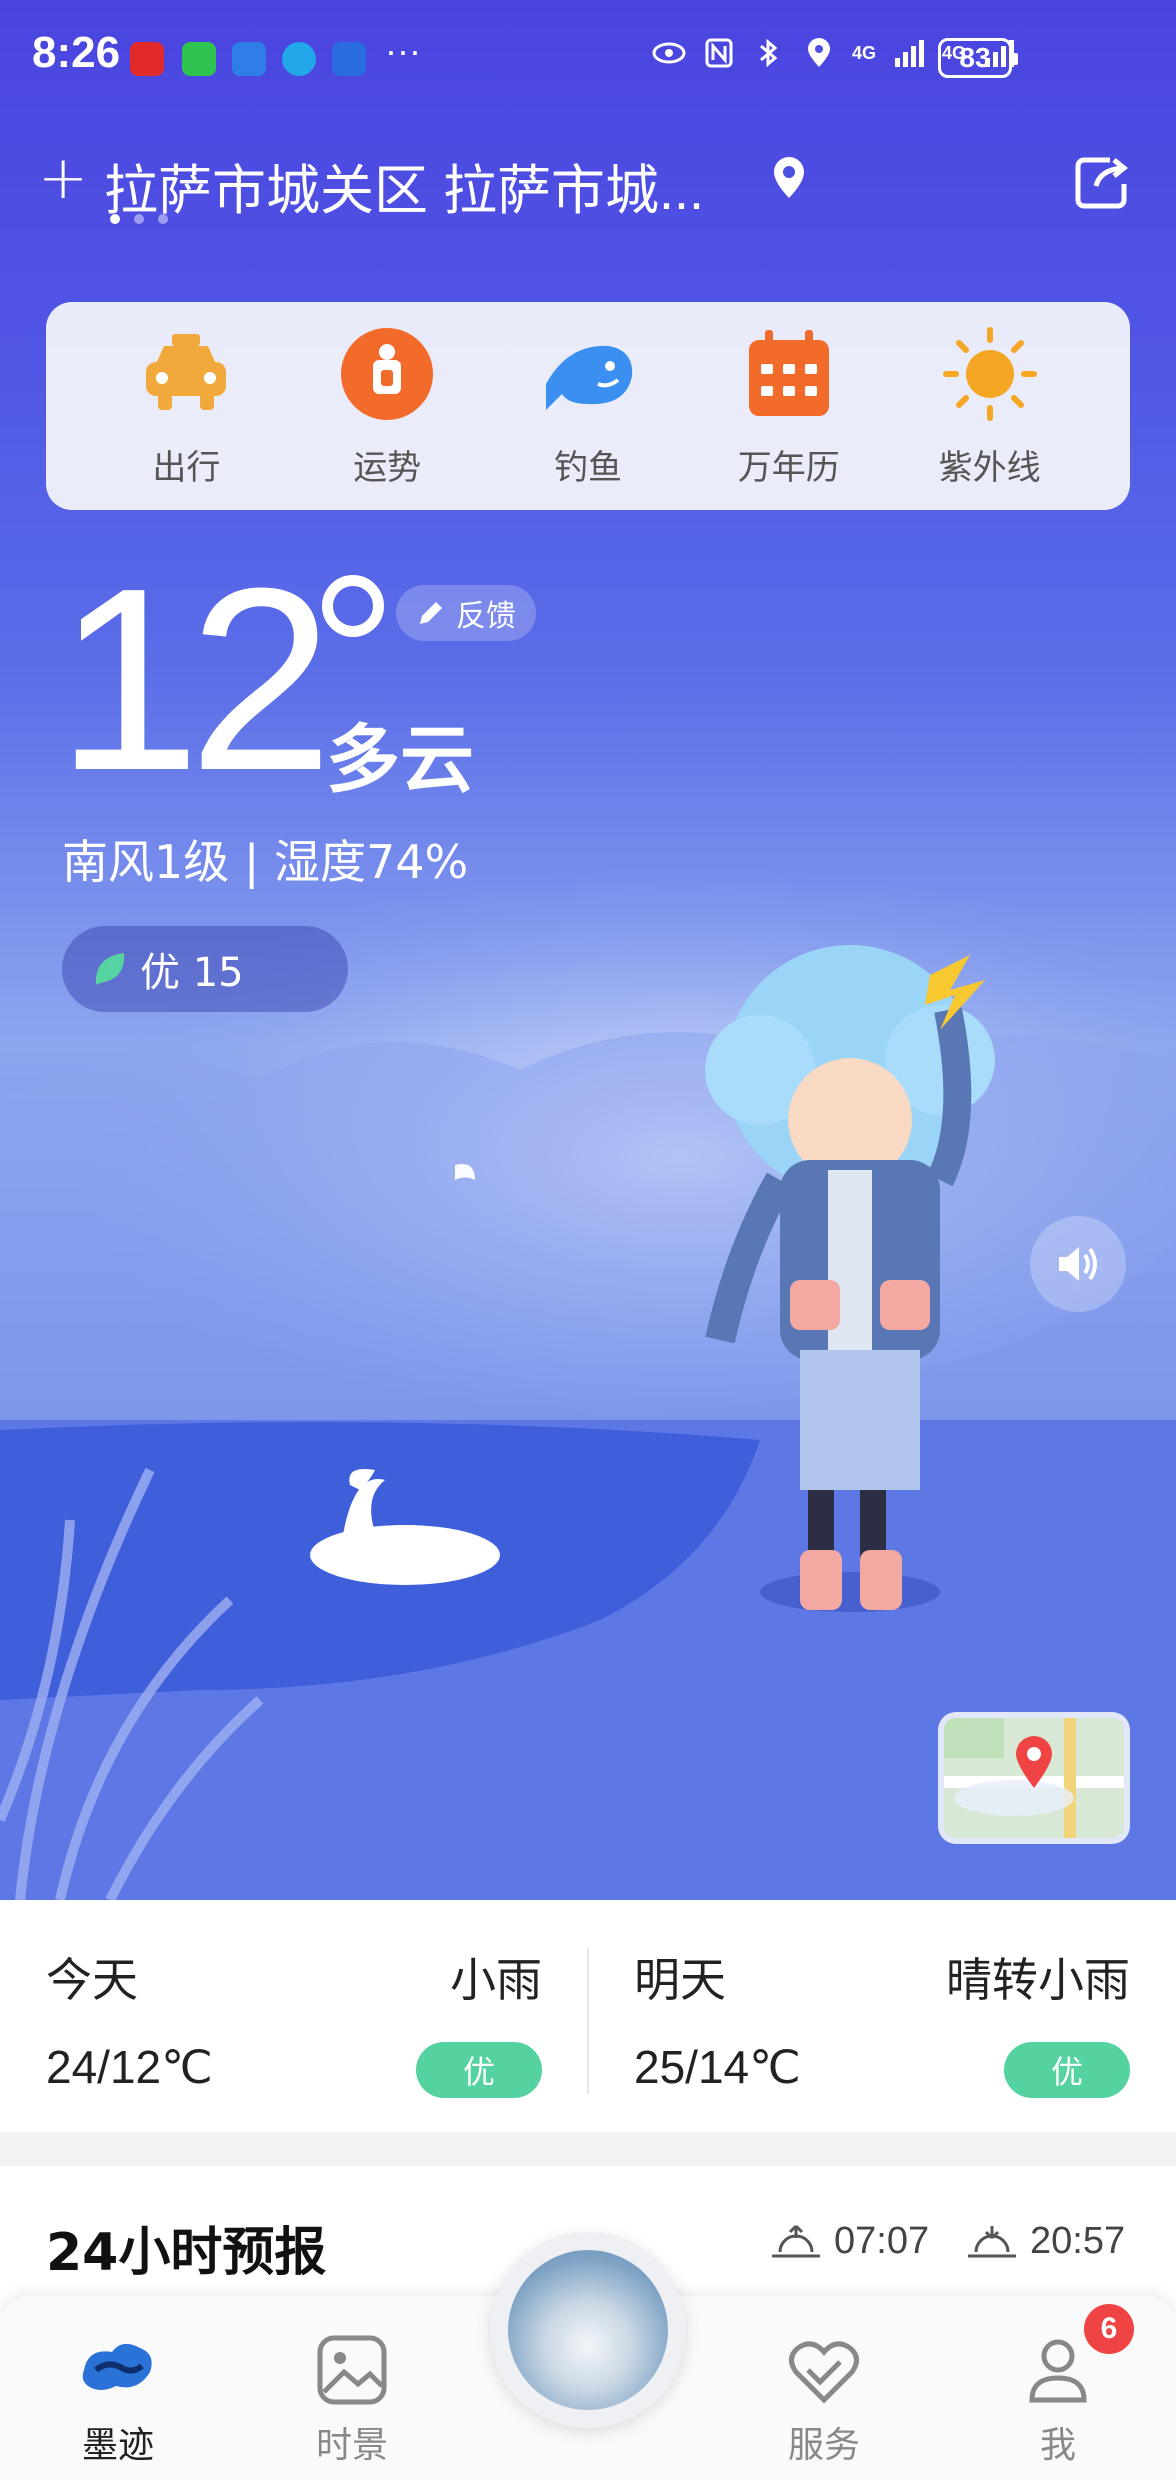 The image size is (1176, 2480). I want to click on location-status-icon, so click(818, 52).